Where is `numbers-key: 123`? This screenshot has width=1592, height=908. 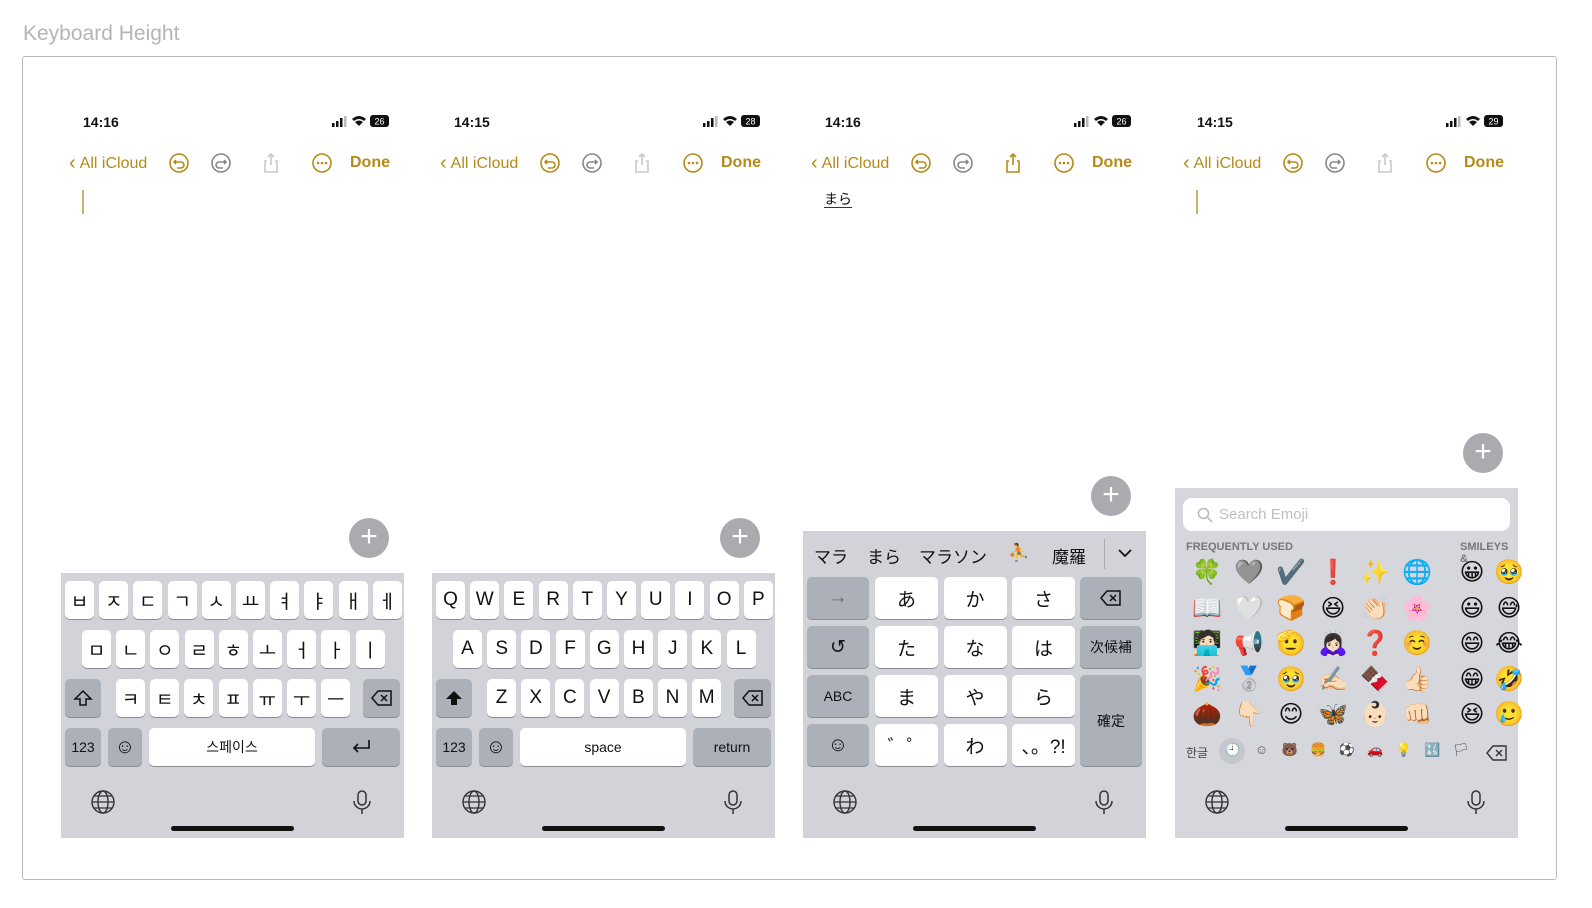
numbers-key: 123 is located at coordinates (83, 747).